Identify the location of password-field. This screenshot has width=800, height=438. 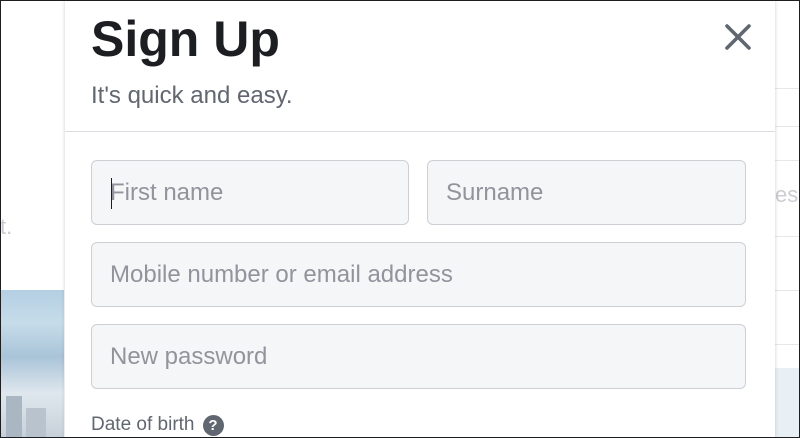
(418, 356).